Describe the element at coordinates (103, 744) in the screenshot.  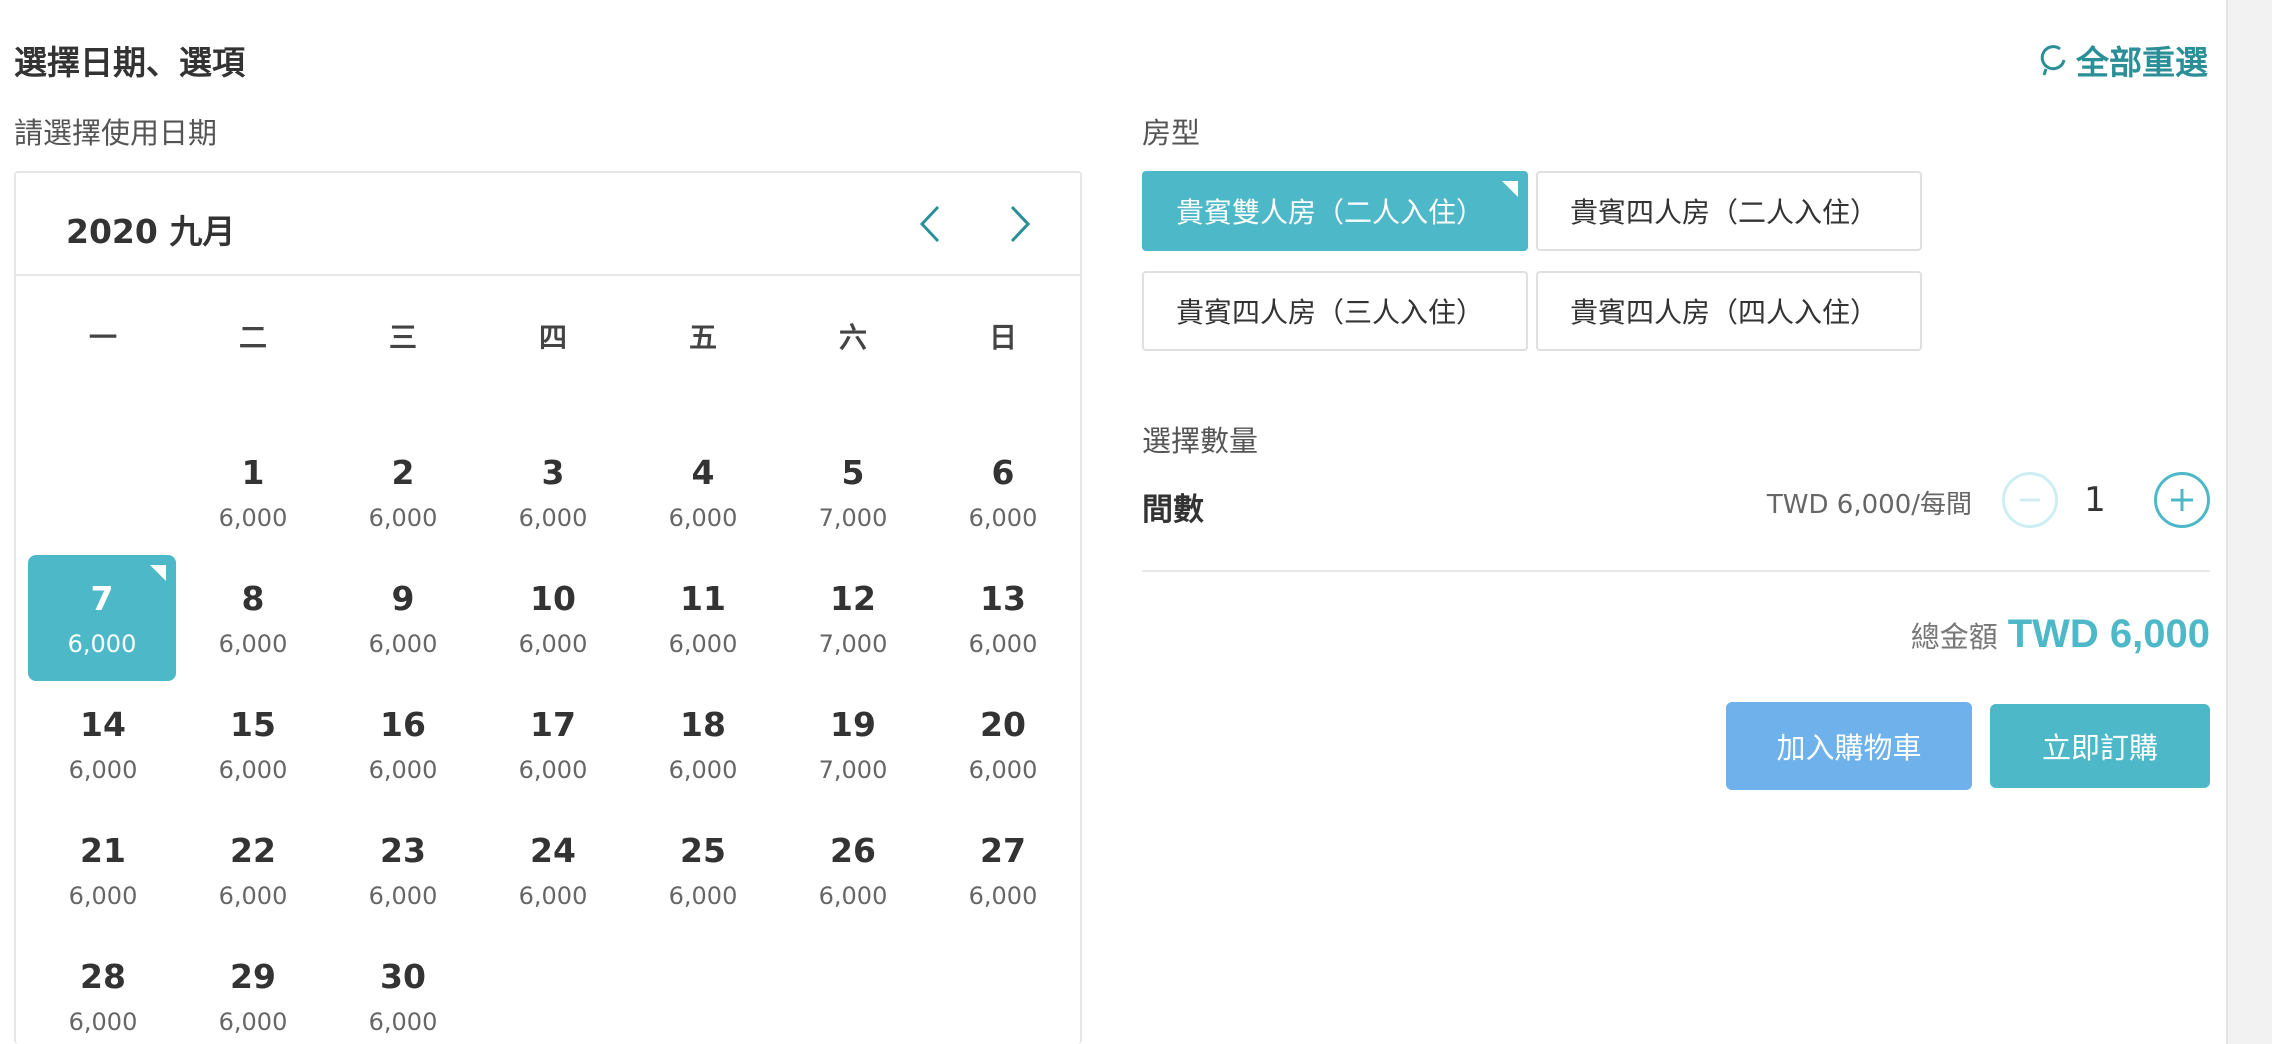
I see `calendar-day: 14 6,000` at that location.